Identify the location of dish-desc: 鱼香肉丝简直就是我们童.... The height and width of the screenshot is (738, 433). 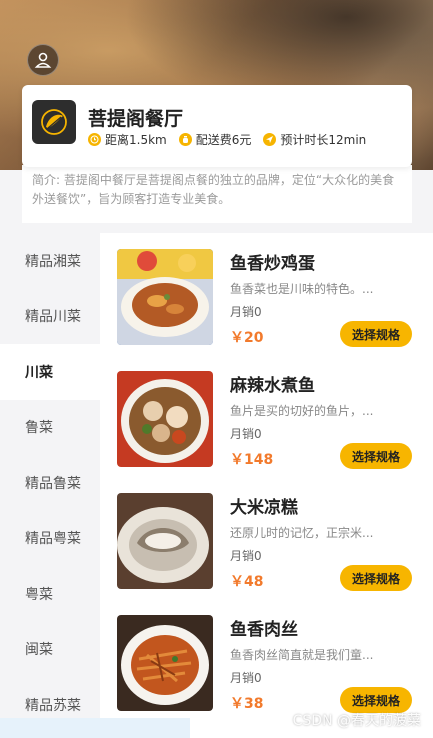
(302, 655).